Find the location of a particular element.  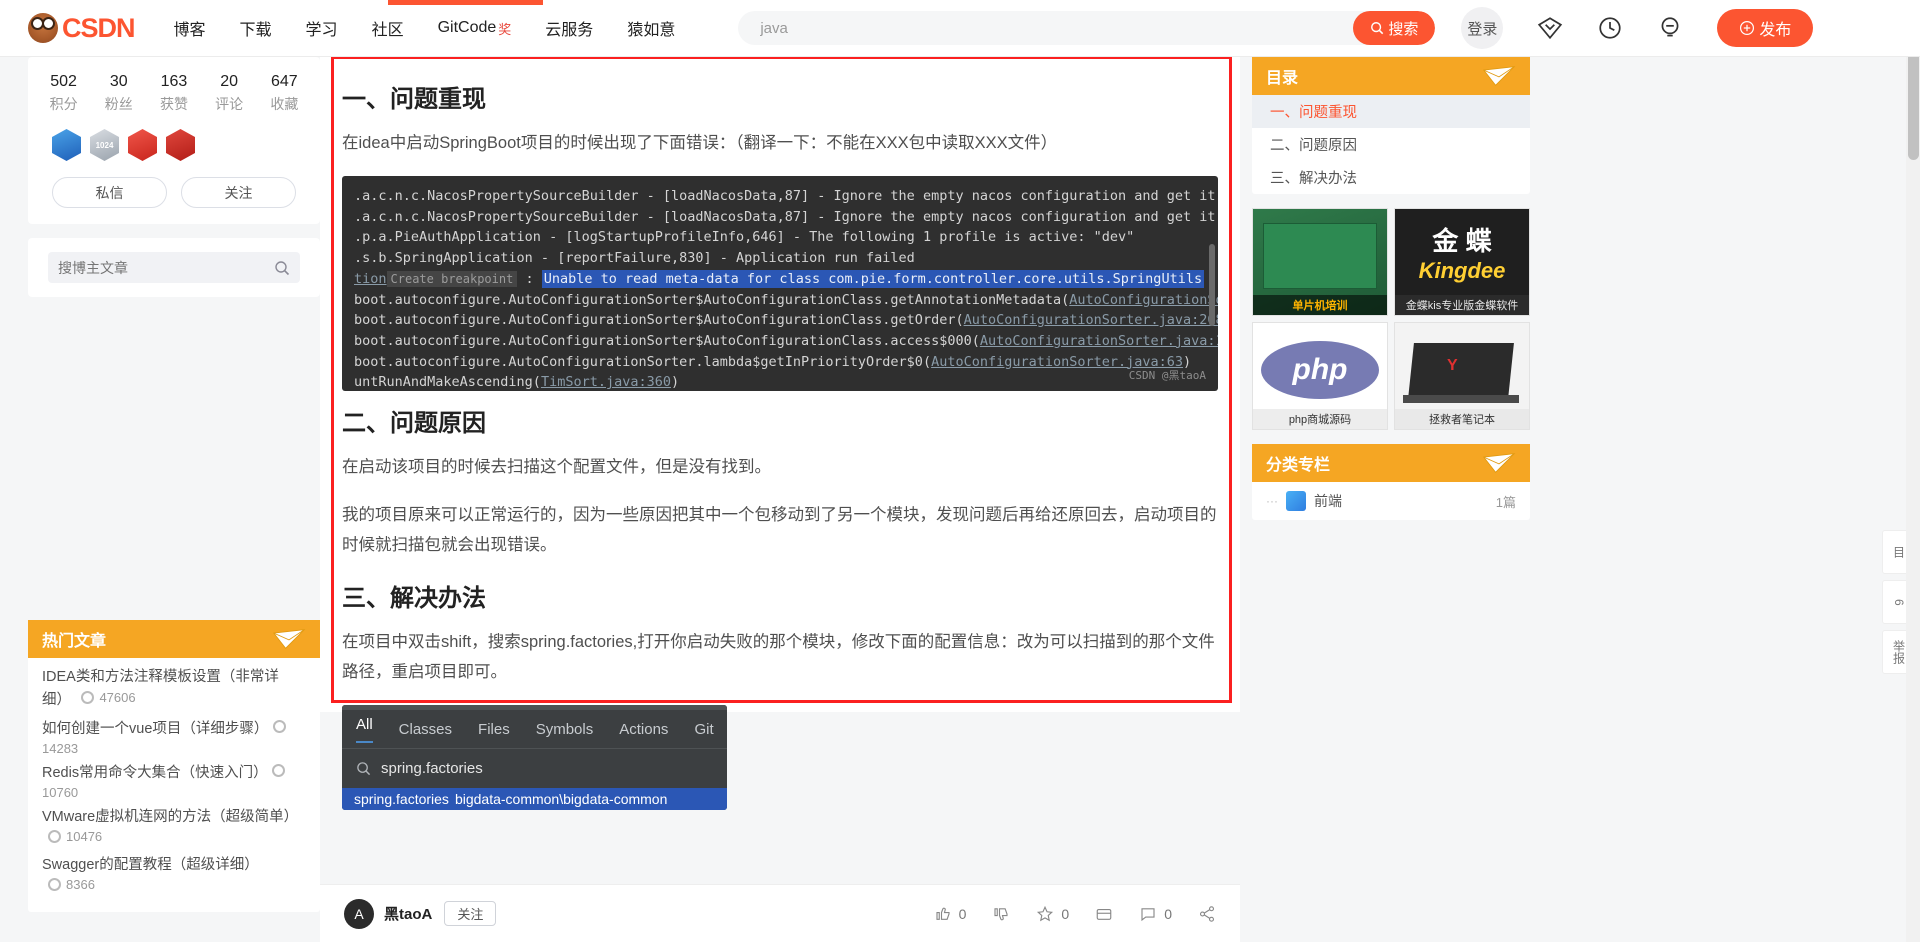

stat-value: 502 is located at coordinates (63, 81).